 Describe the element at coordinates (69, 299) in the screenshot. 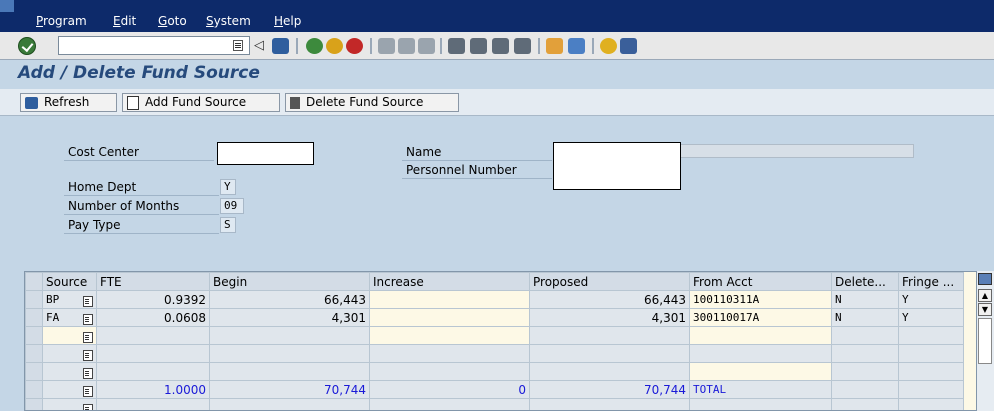

I see `source-cell: BP` at that location.